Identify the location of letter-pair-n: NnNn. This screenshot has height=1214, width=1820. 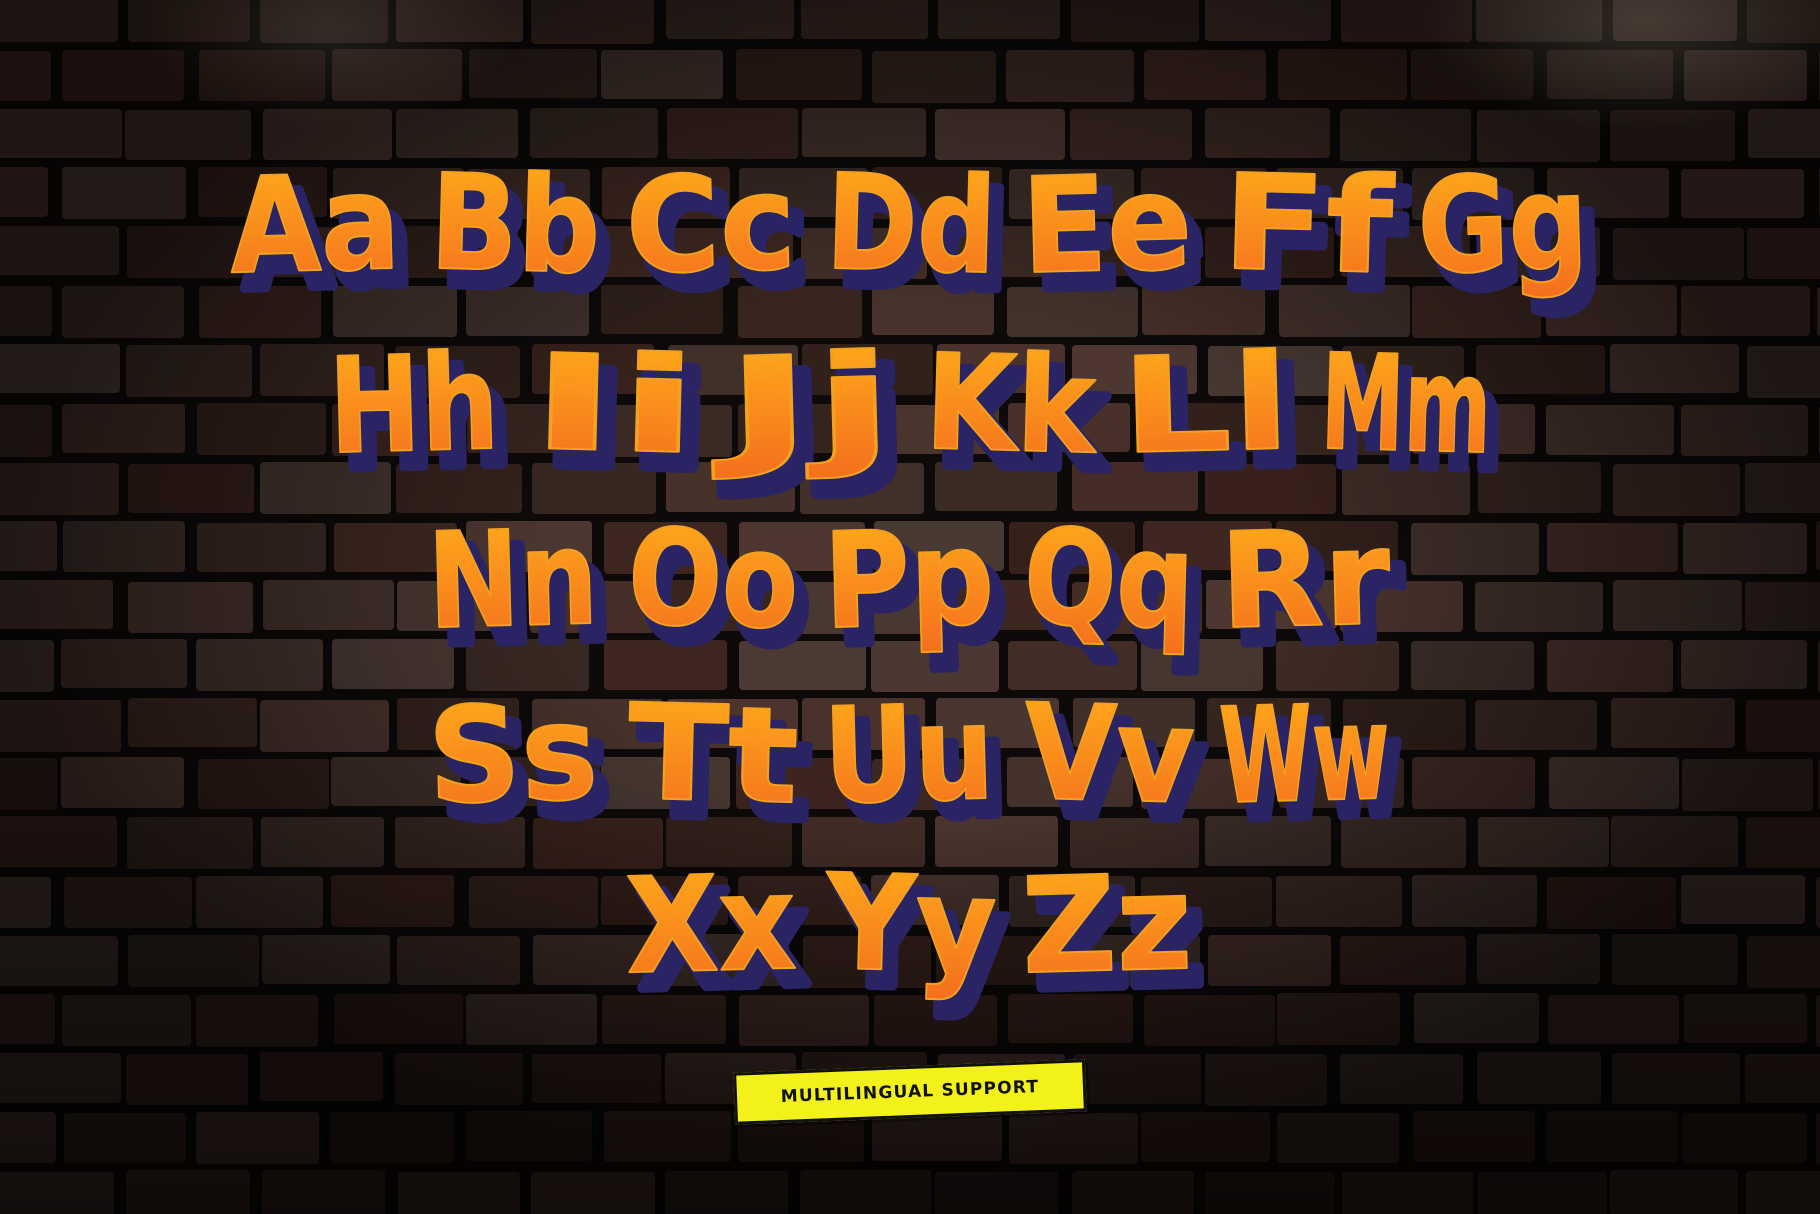
(521, 590).